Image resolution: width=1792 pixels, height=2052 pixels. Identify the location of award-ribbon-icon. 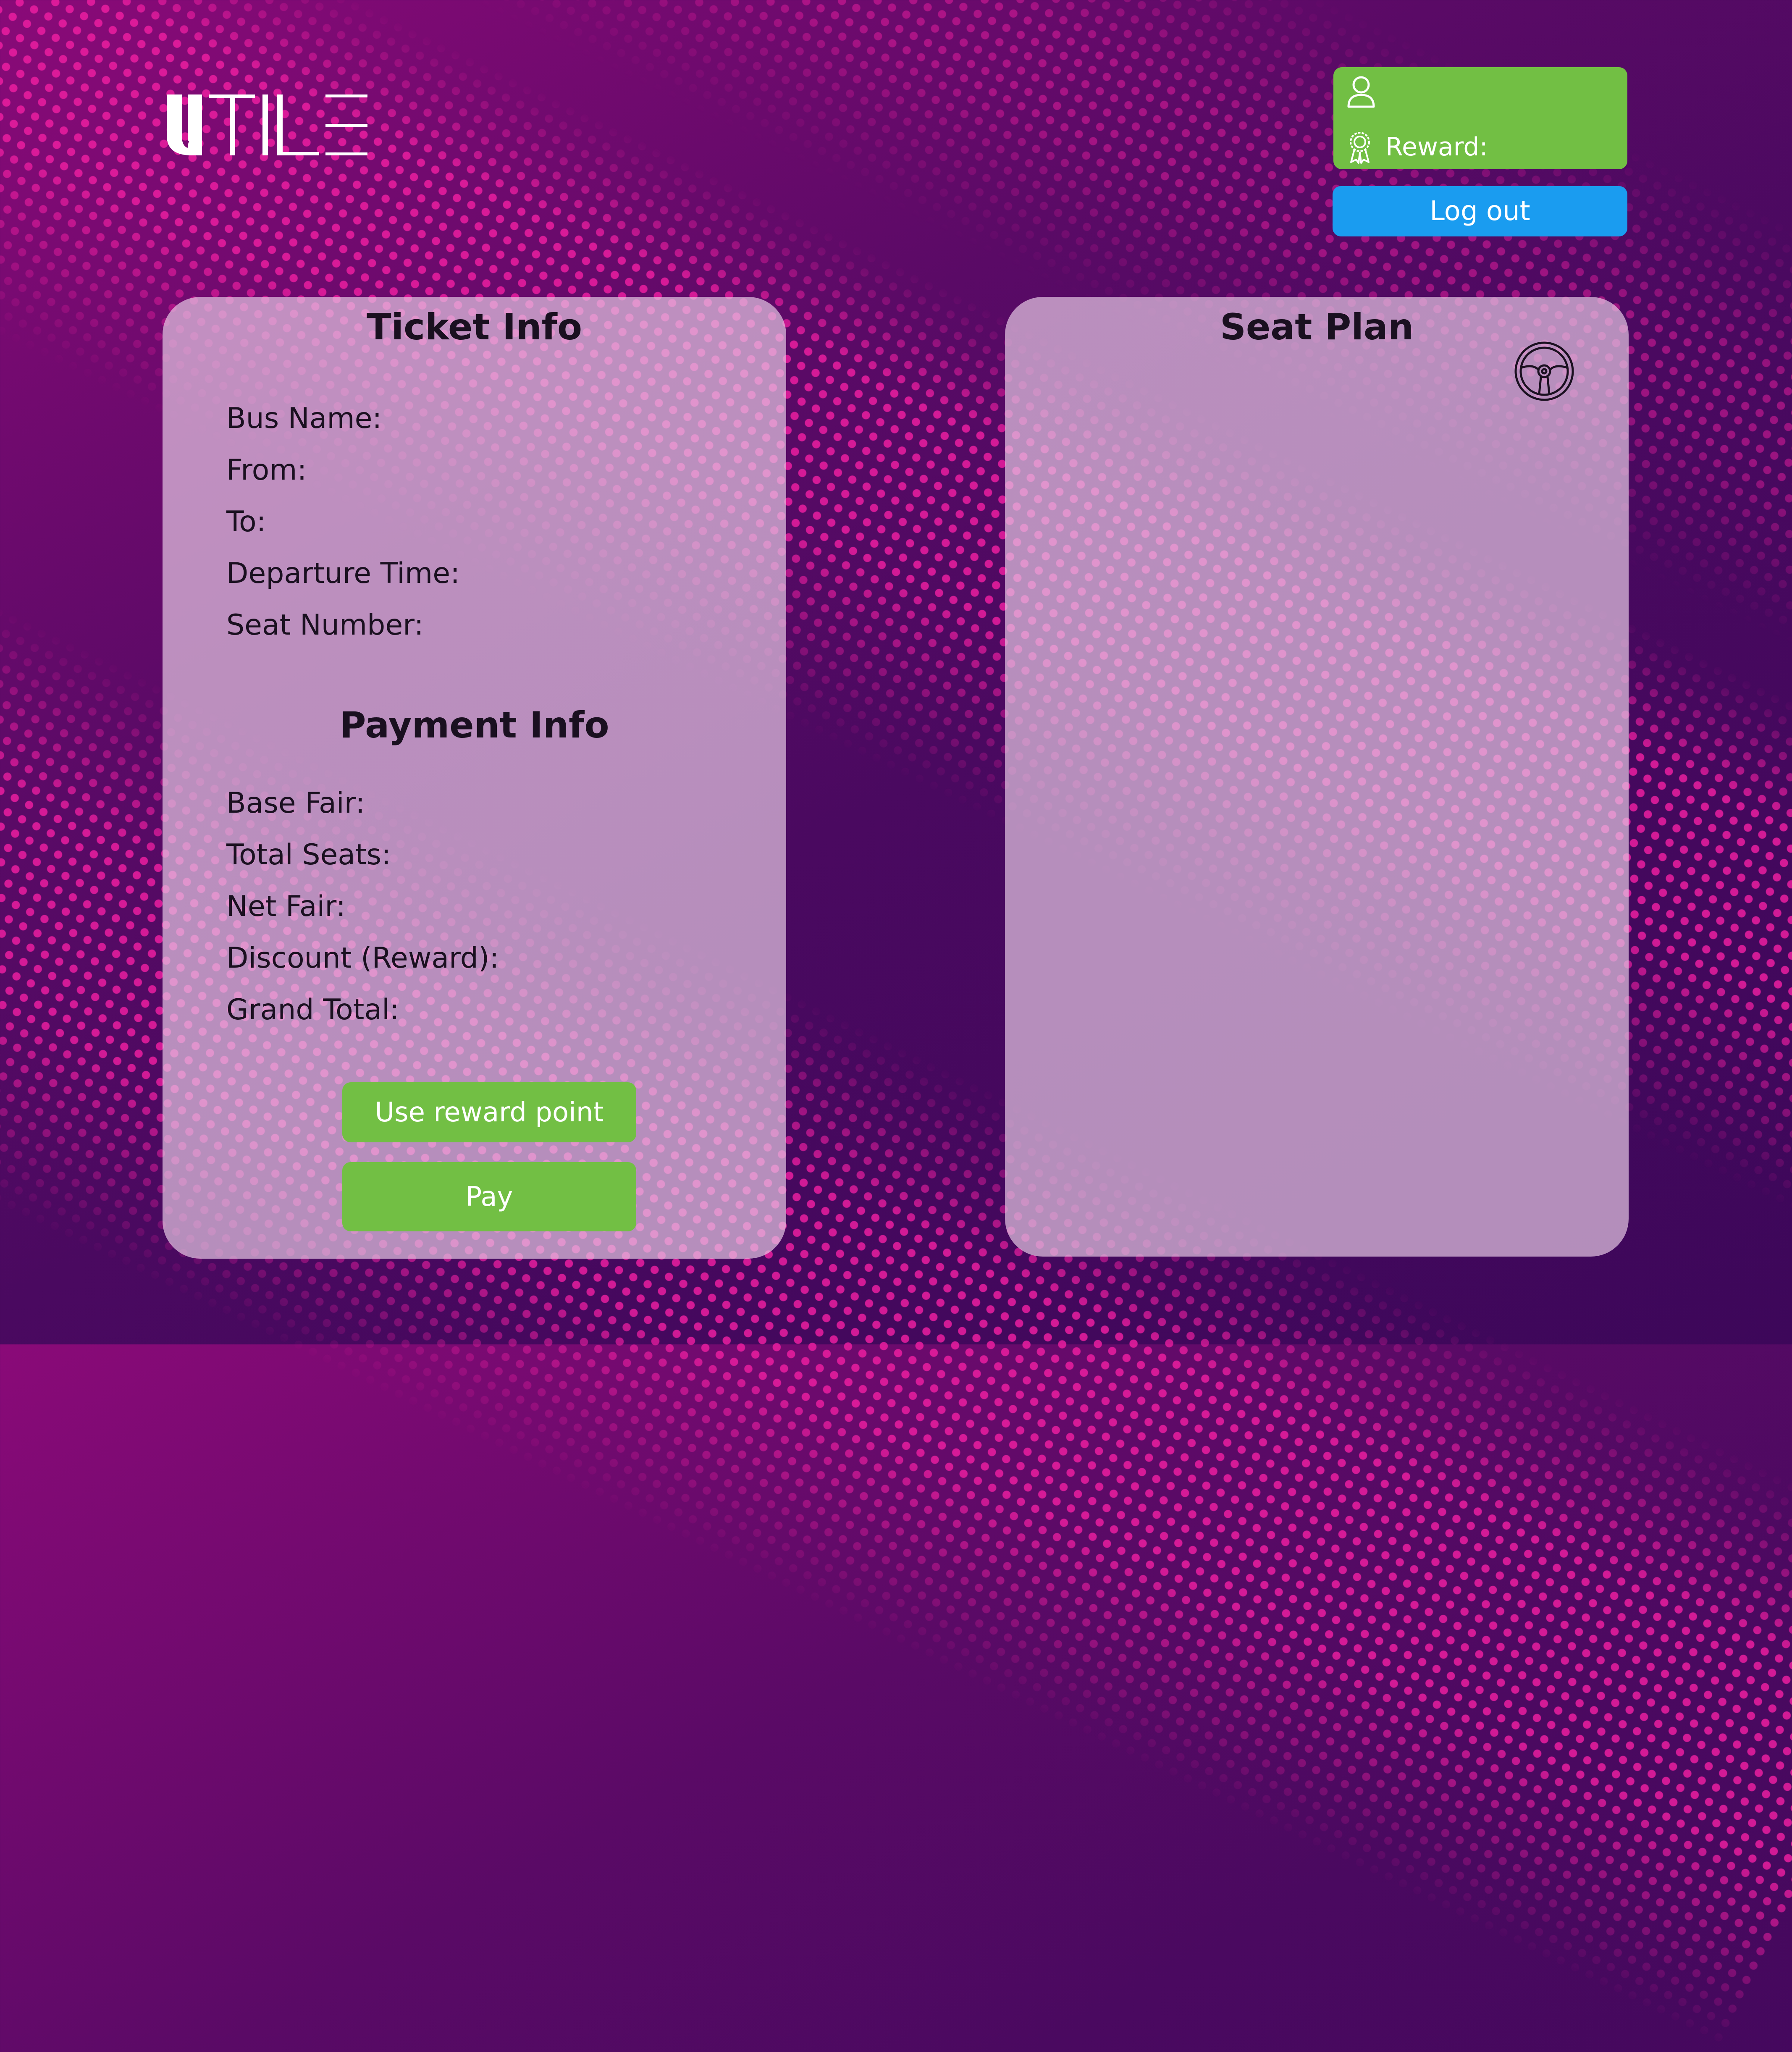
(1360, 148).